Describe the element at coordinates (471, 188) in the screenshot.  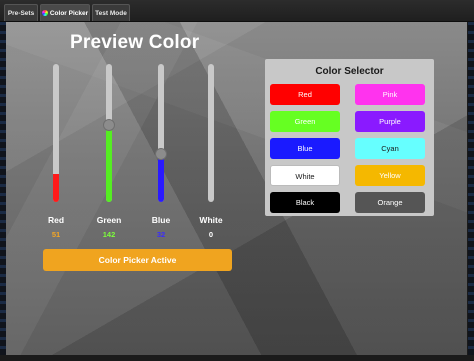
I see `right-edge-strip` at that location.